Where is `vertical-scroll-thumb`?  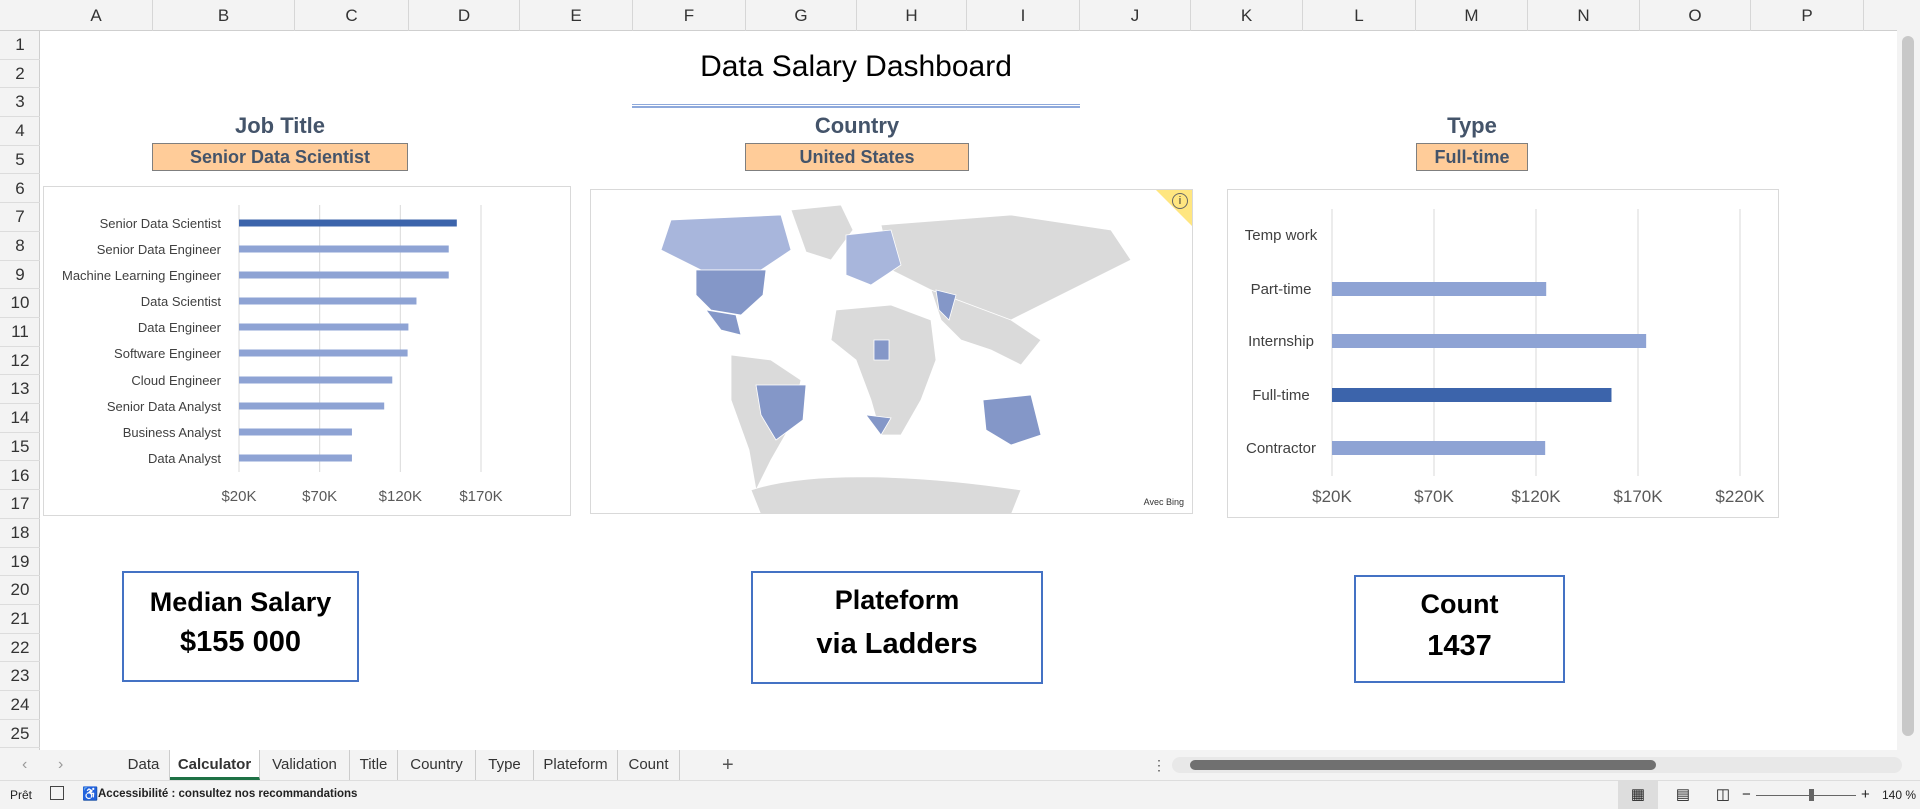
vertical-scroll-thumb is located at coordinates (1908, 386).